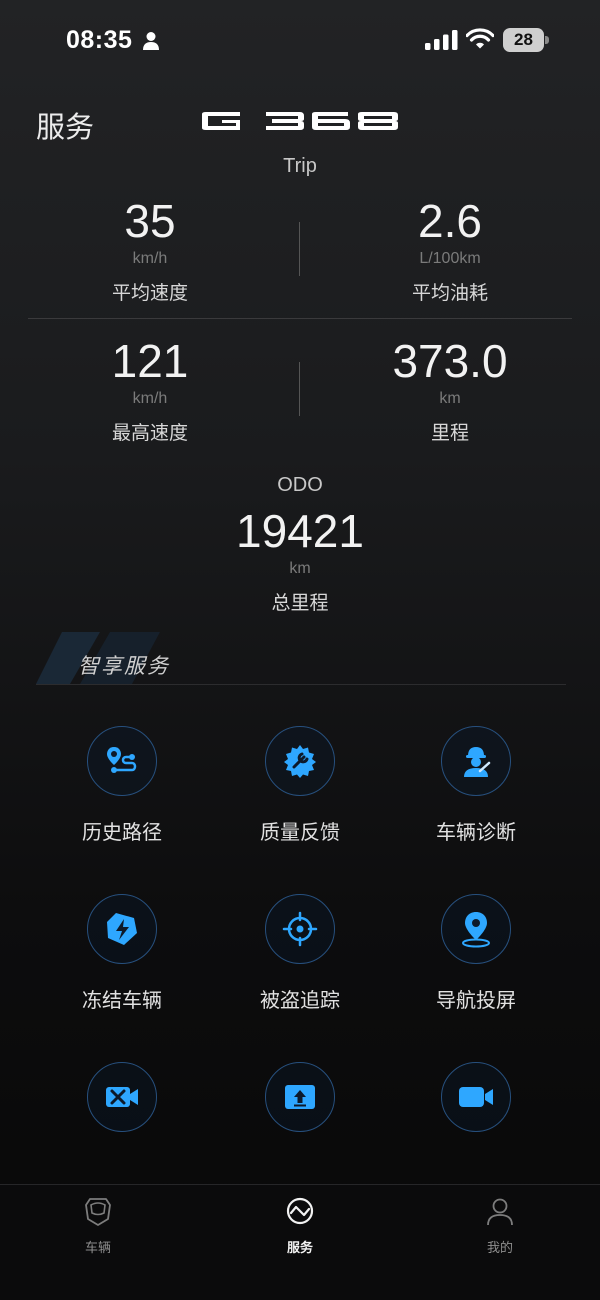 The width and height of the screenshot is (600, 1300). I want to click on avg-speed-stat: 35 km/h 平均速度, so click(150, 251).